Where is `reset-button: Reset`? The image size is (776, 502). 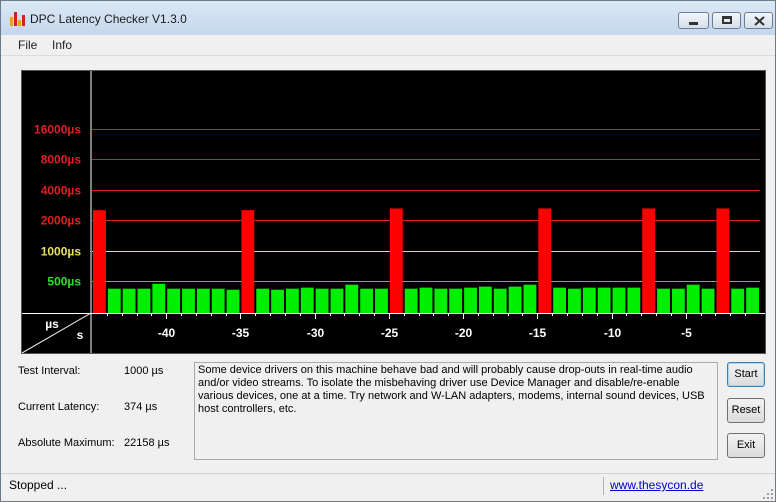
reset-button: Reset is located at coordinates (746, 410).